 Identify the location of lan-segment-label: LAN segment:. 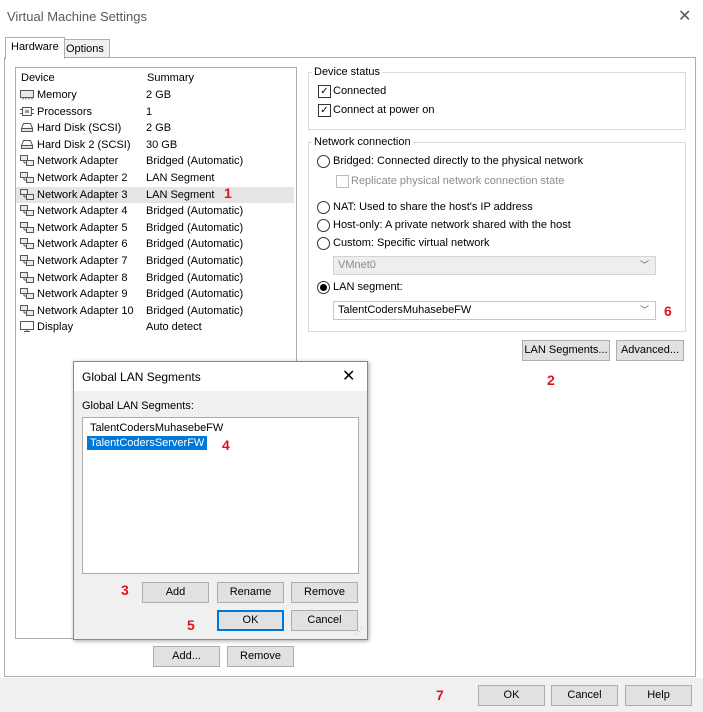
(368, 287).